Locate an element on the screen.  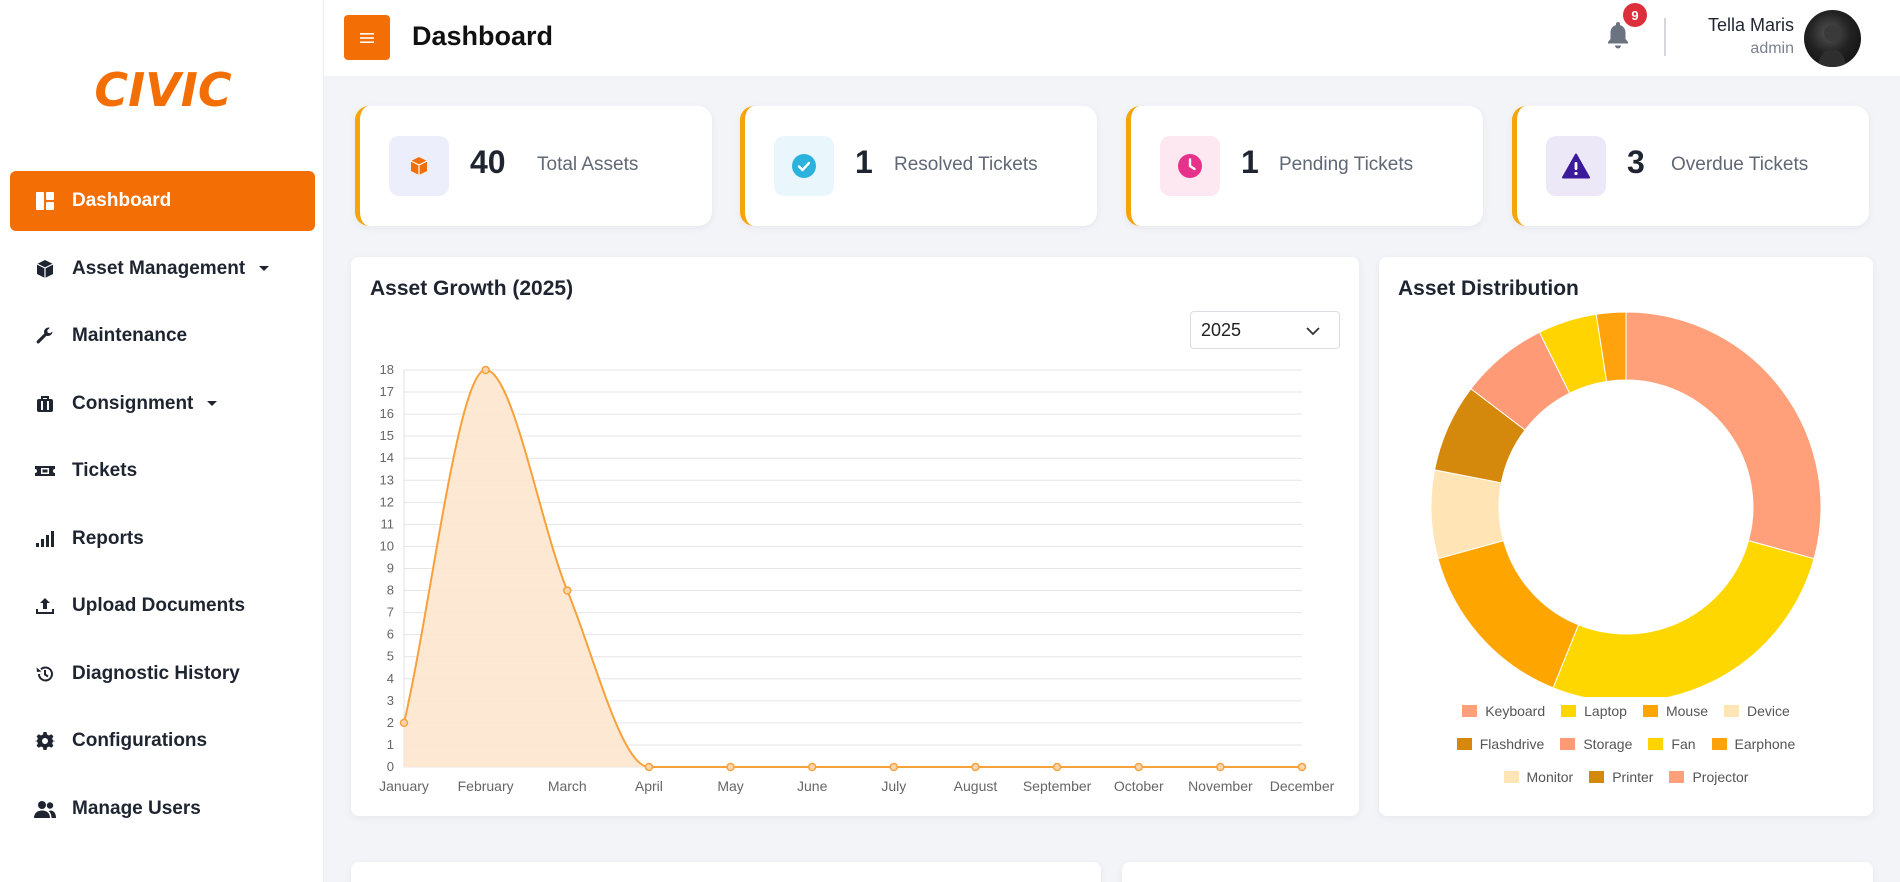
data-point-april is located at coordinates (649, 767).